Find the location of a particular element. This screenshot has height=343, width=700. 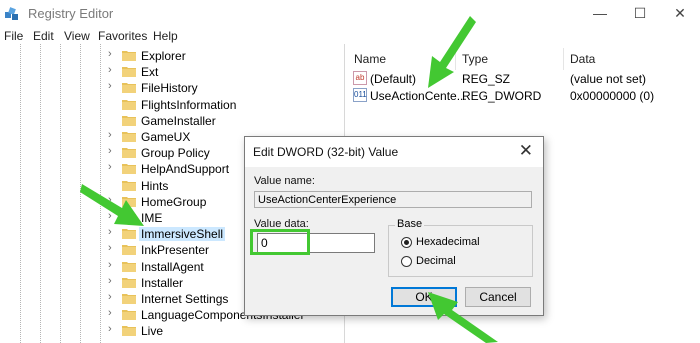

title-bar: Registry Editor — ☐ ✕ is located at coordinates (350, 14).